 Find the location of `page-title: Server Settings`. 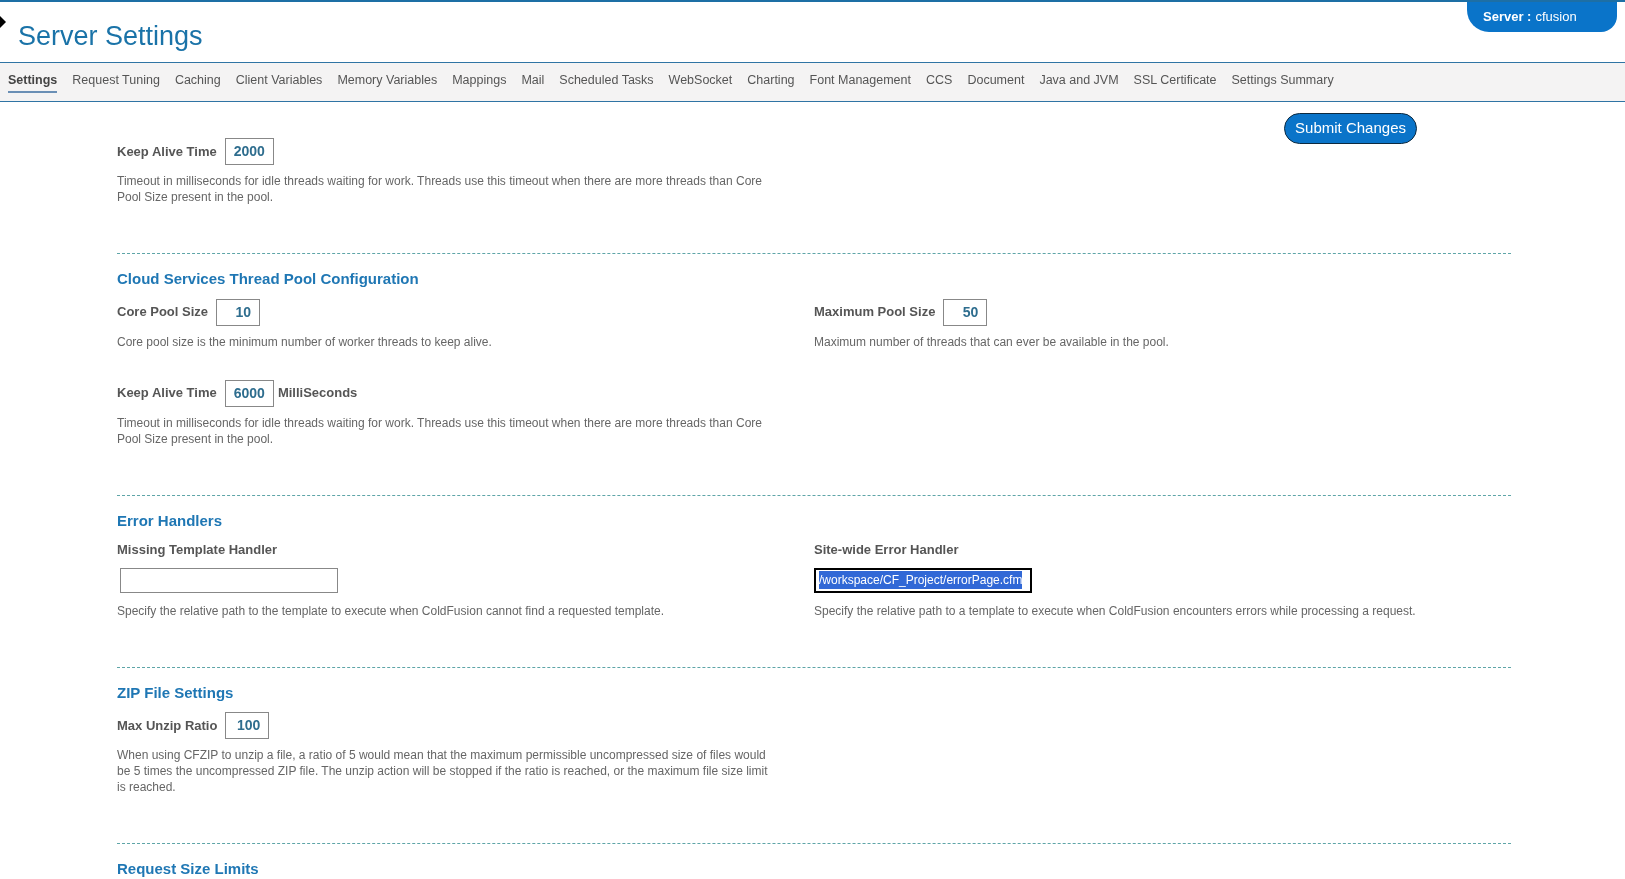

page-title: Server Settings is located at coordinates (110, 36).